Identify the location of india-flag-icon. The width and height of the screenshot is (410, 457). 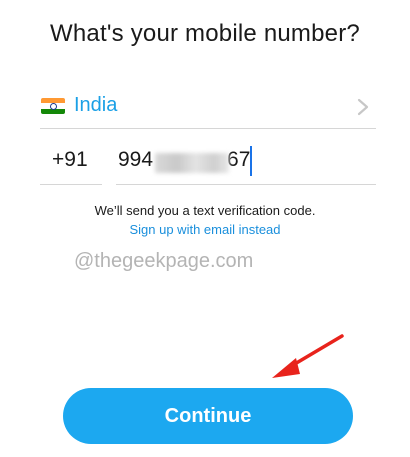
(53, 106).